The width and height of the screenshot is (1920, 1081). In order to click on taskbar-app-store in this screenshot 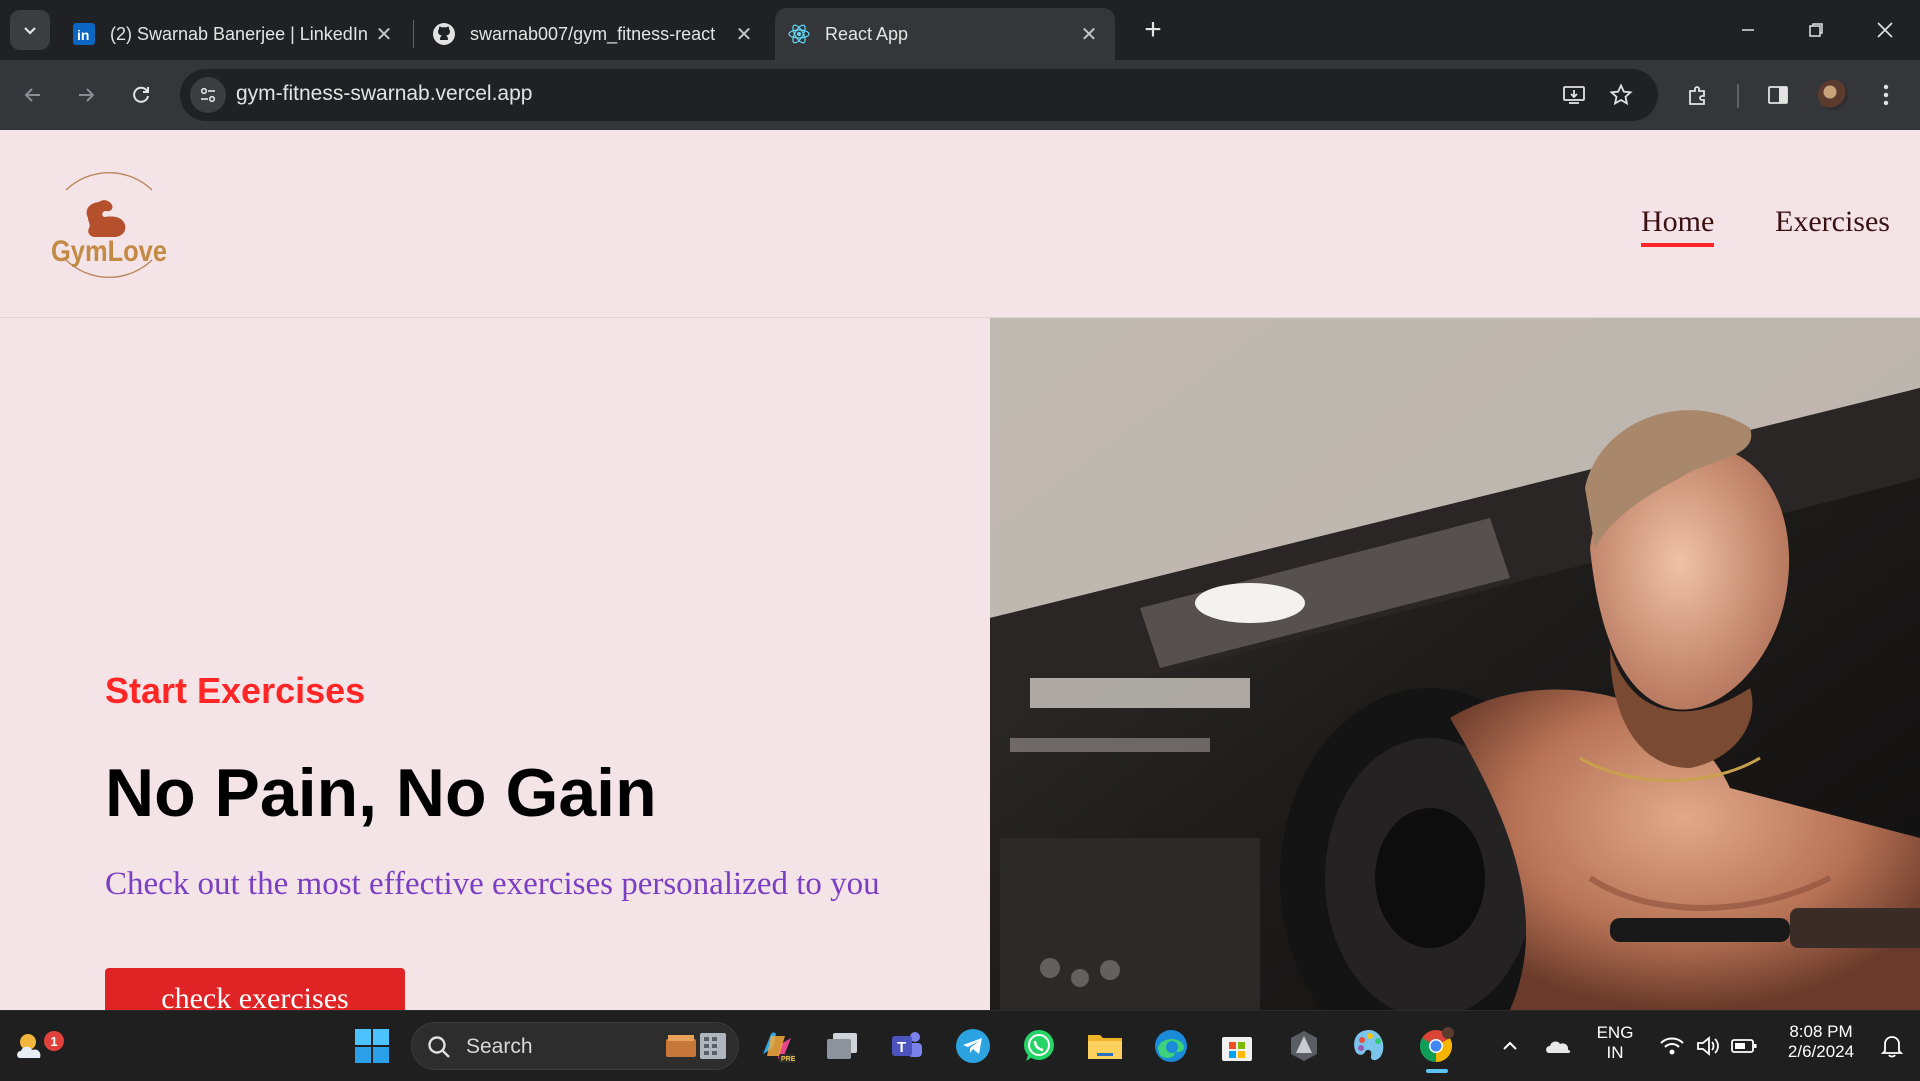, I will do `click(1237, 1046)`.